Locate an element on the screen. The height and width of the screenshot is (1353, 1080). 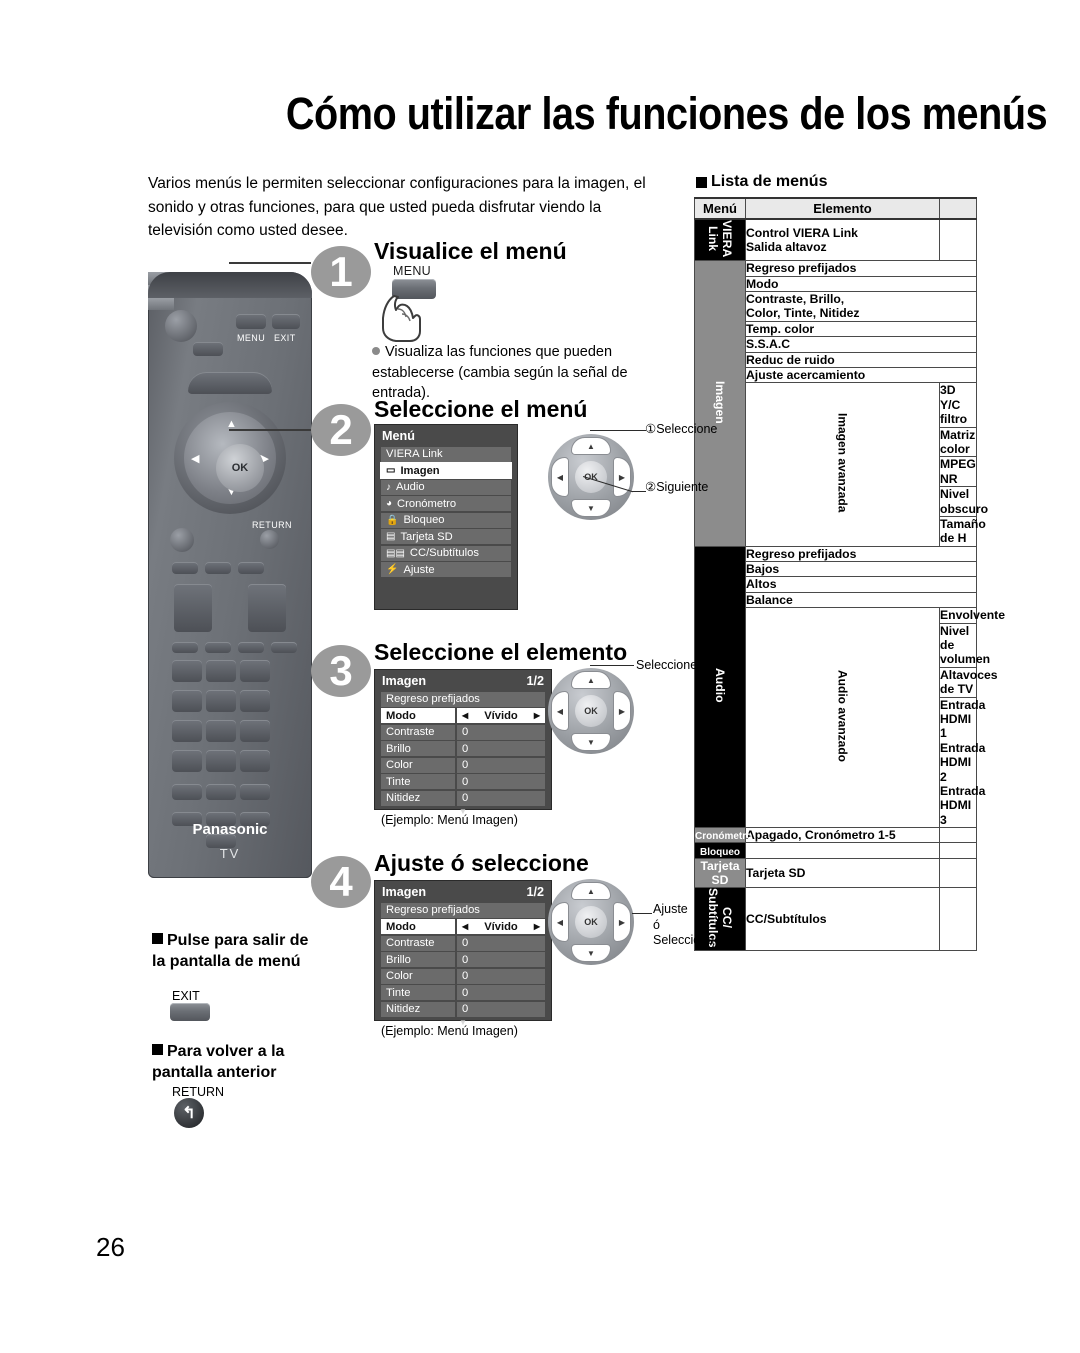
step-2-title: Seleccione el menú is located at coordinates (481, 409).